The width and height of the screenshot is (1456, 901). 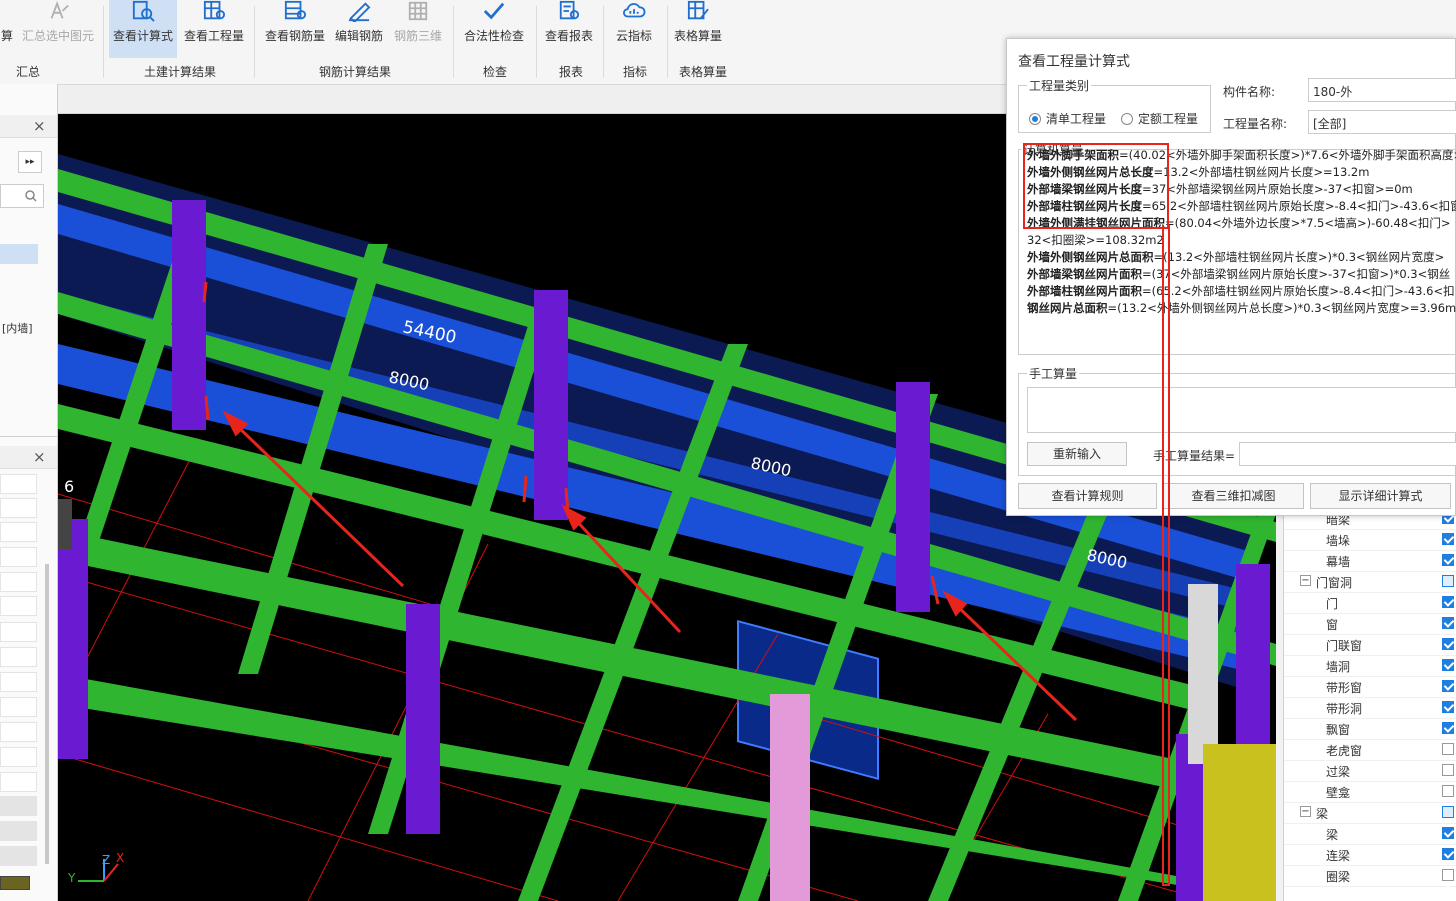 What do you see at coordinates (143, 29) in the screenshot?
I see `view-formula-button: 查看计算式` at bounding box center [143, 29].